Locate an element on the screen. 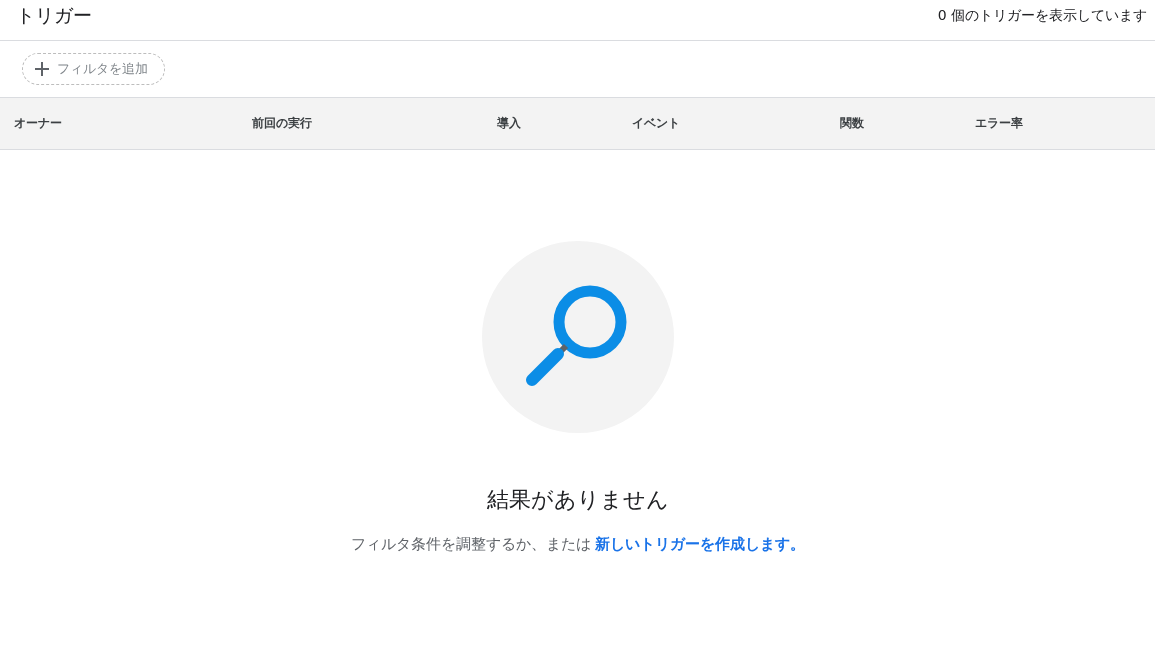  column-header: エラー率 is located at coordinates (999, 123).